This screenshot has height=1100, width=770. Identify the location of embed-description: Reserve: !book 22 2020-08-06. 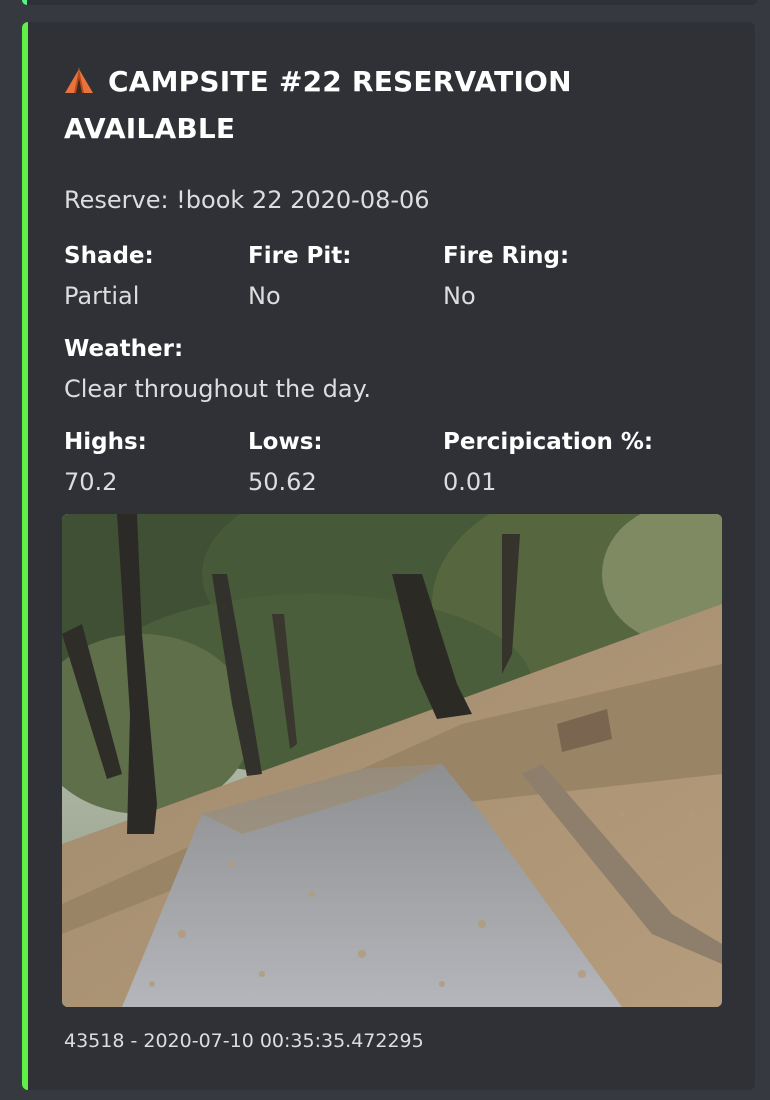
(247, 200).